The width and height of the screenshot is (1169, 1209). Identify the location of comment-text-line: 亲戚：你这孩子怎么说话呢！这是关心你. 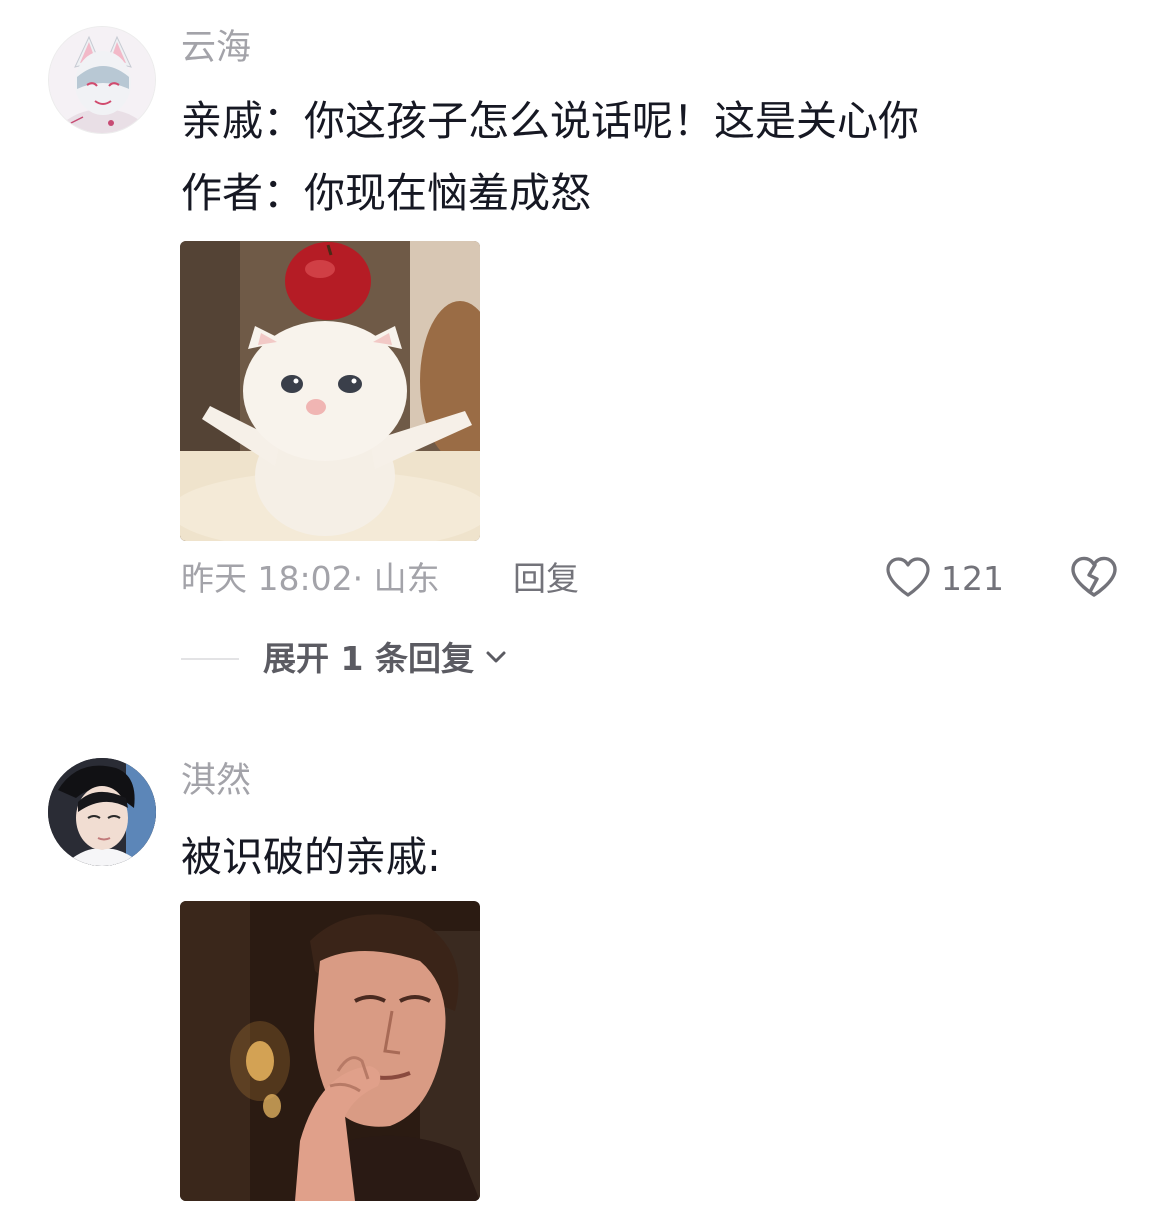
(550, 121).